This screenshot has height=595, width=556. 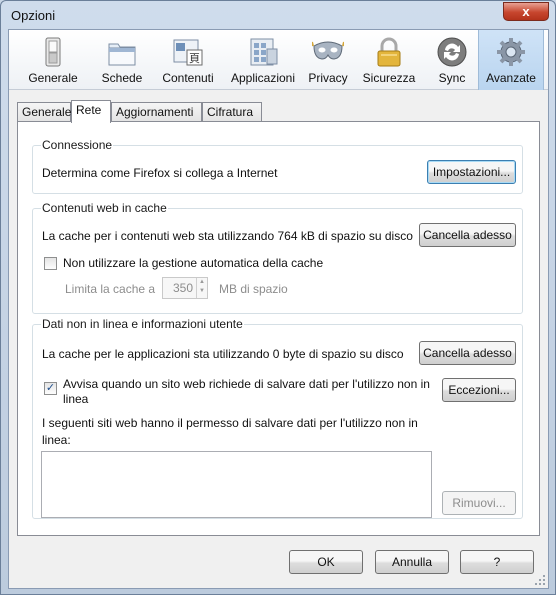 I want to click on checkmark-icon: ✓, so click(x=50, y=388).